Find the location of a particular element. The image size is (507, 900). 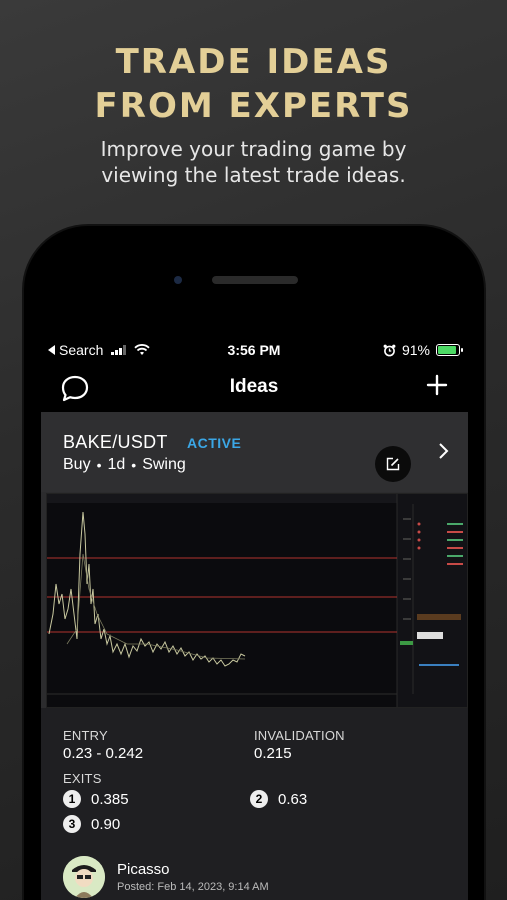

status-bar: Search 3:56 PM 91% is located at coordinates (254, 350).